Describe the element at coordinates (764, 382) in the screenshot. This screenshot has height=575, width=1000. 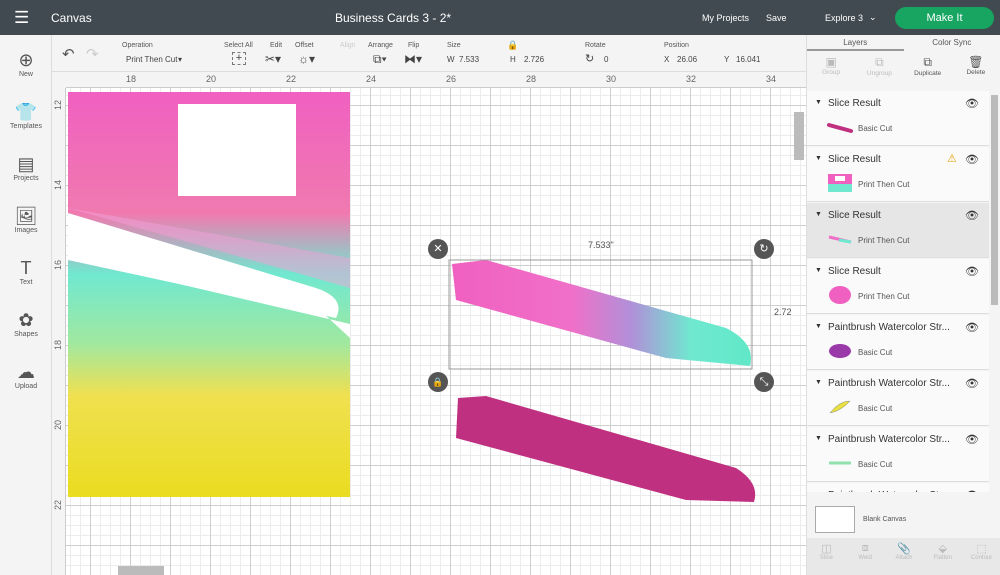
I see `resize-handle-icon: ⤡` at that location.